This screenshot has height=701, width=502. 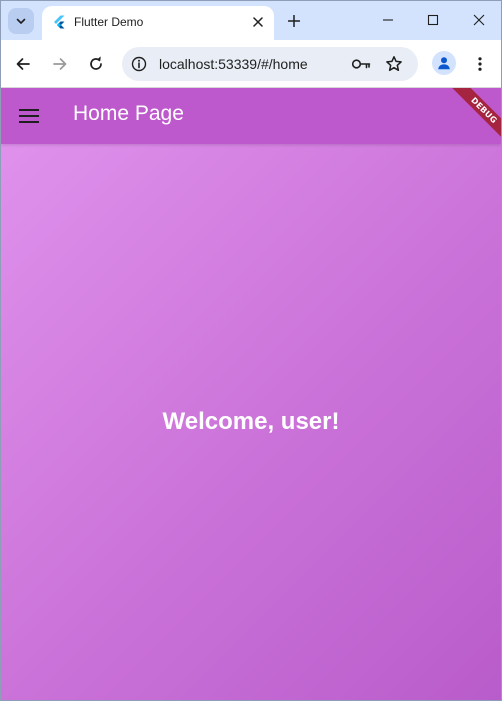 I want to click on close-window-button, so click(x=479, y=20).